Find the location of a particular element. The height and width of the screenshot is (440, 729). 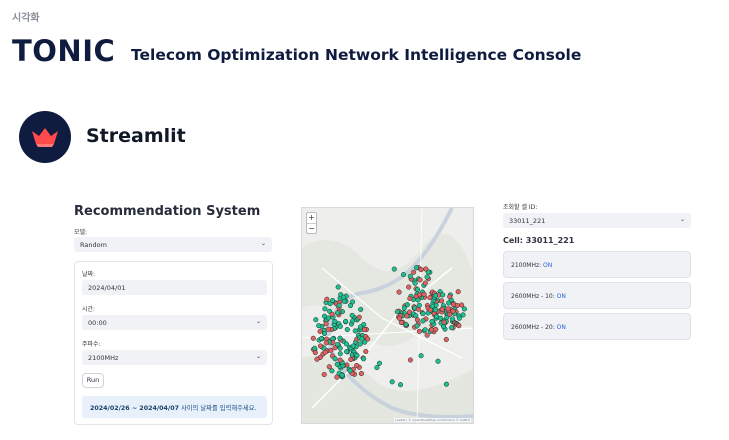

date-input: 2024/04/01 is located at coordinates (174, 287).